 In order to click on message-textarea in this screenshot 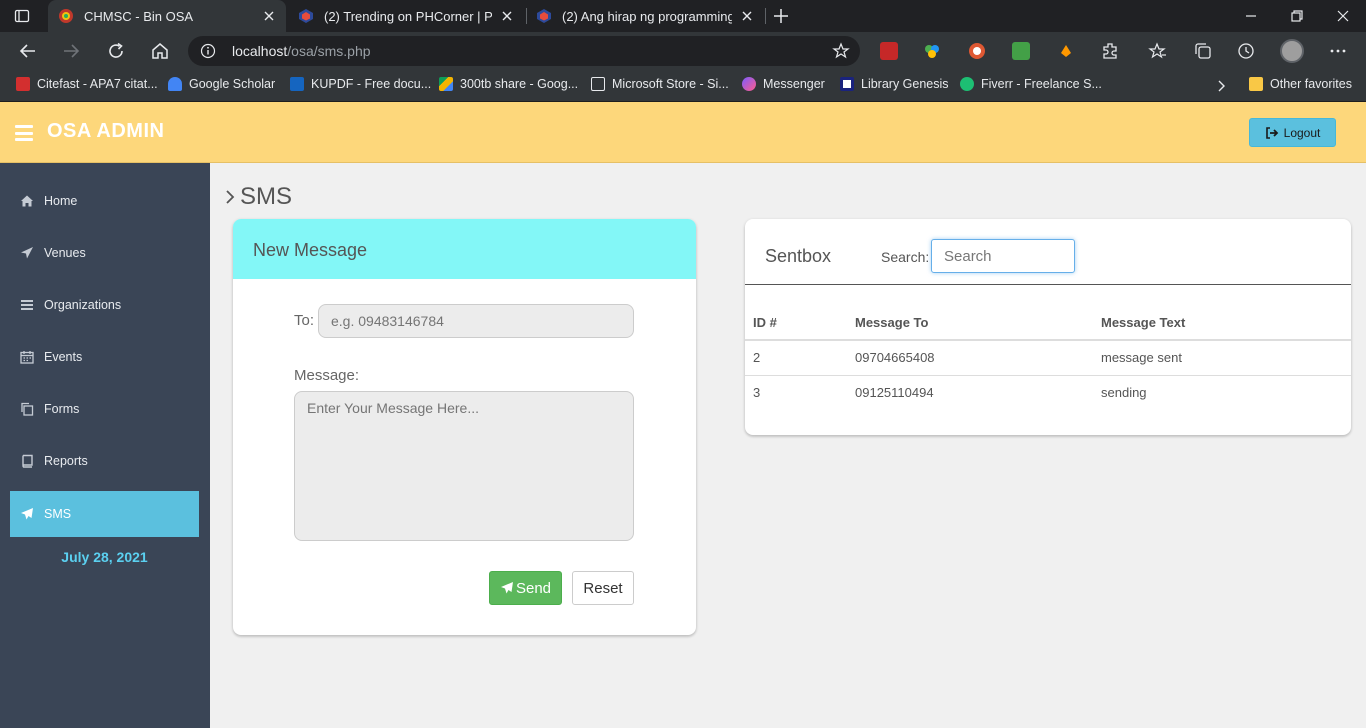, I will do `click(464, 466)`.